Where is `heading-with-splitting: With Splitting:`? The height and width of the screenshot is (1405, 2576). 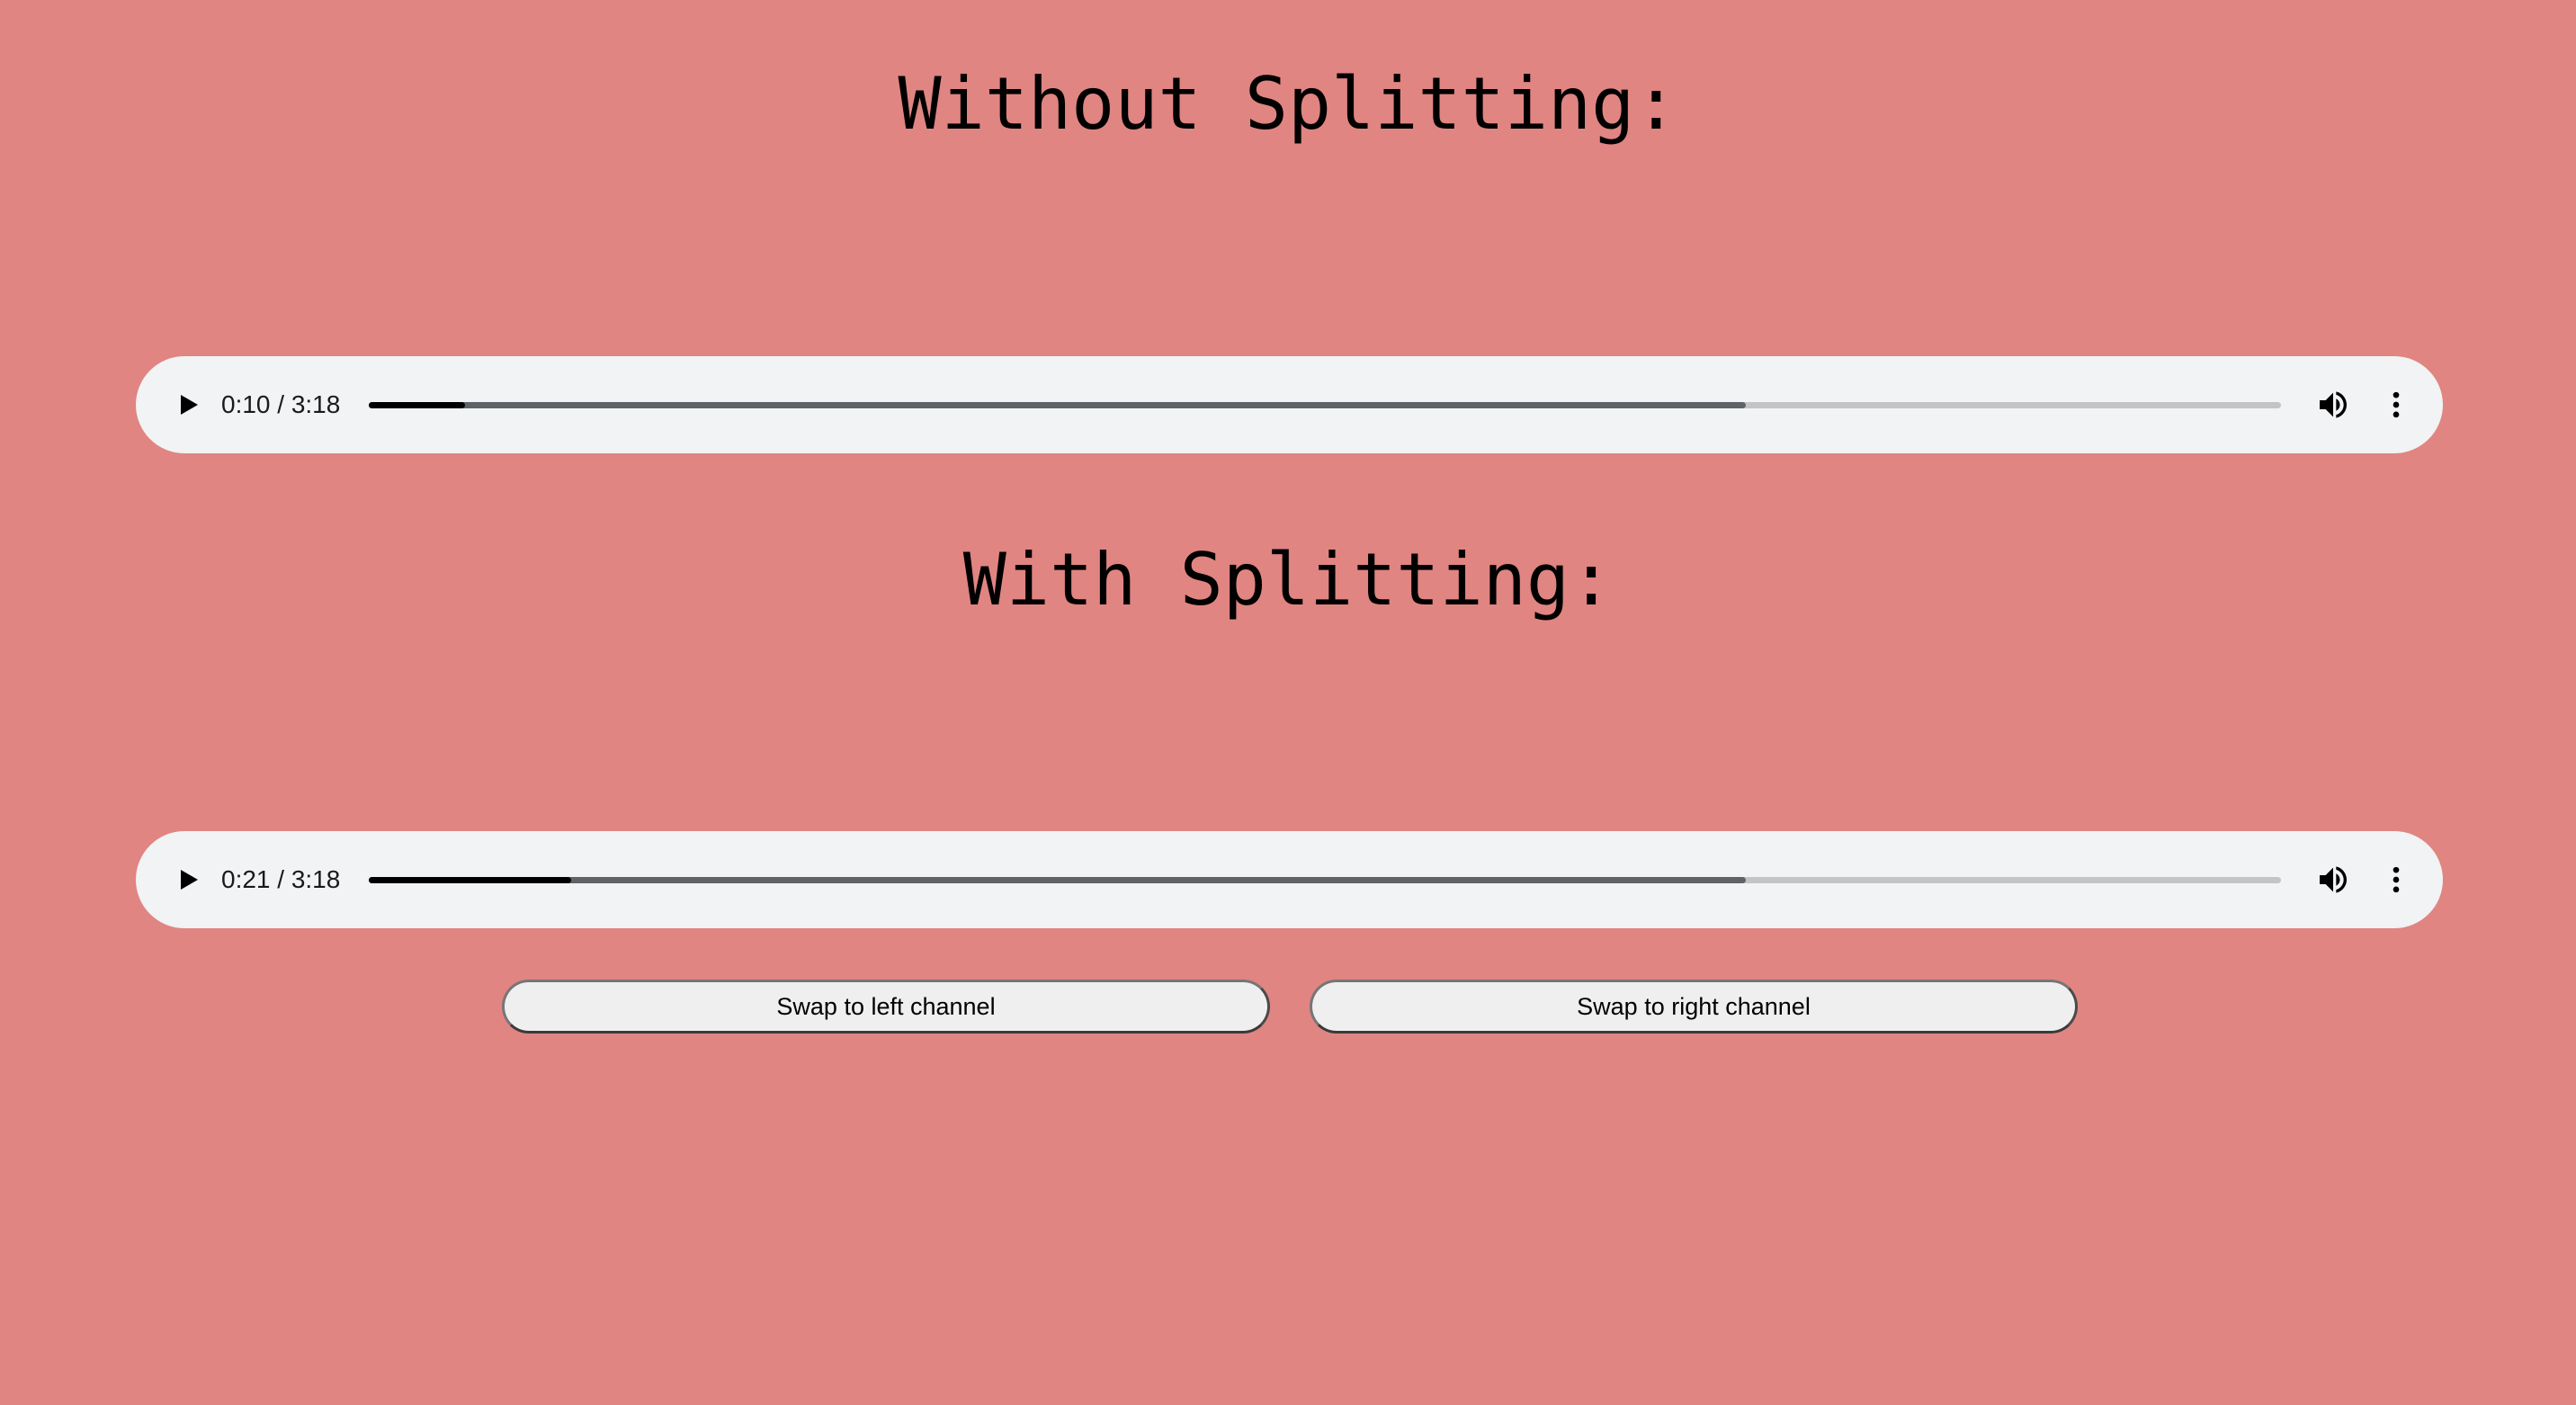
heading-with-splitting: With Splitting: is located at coordinates (1288, 580).